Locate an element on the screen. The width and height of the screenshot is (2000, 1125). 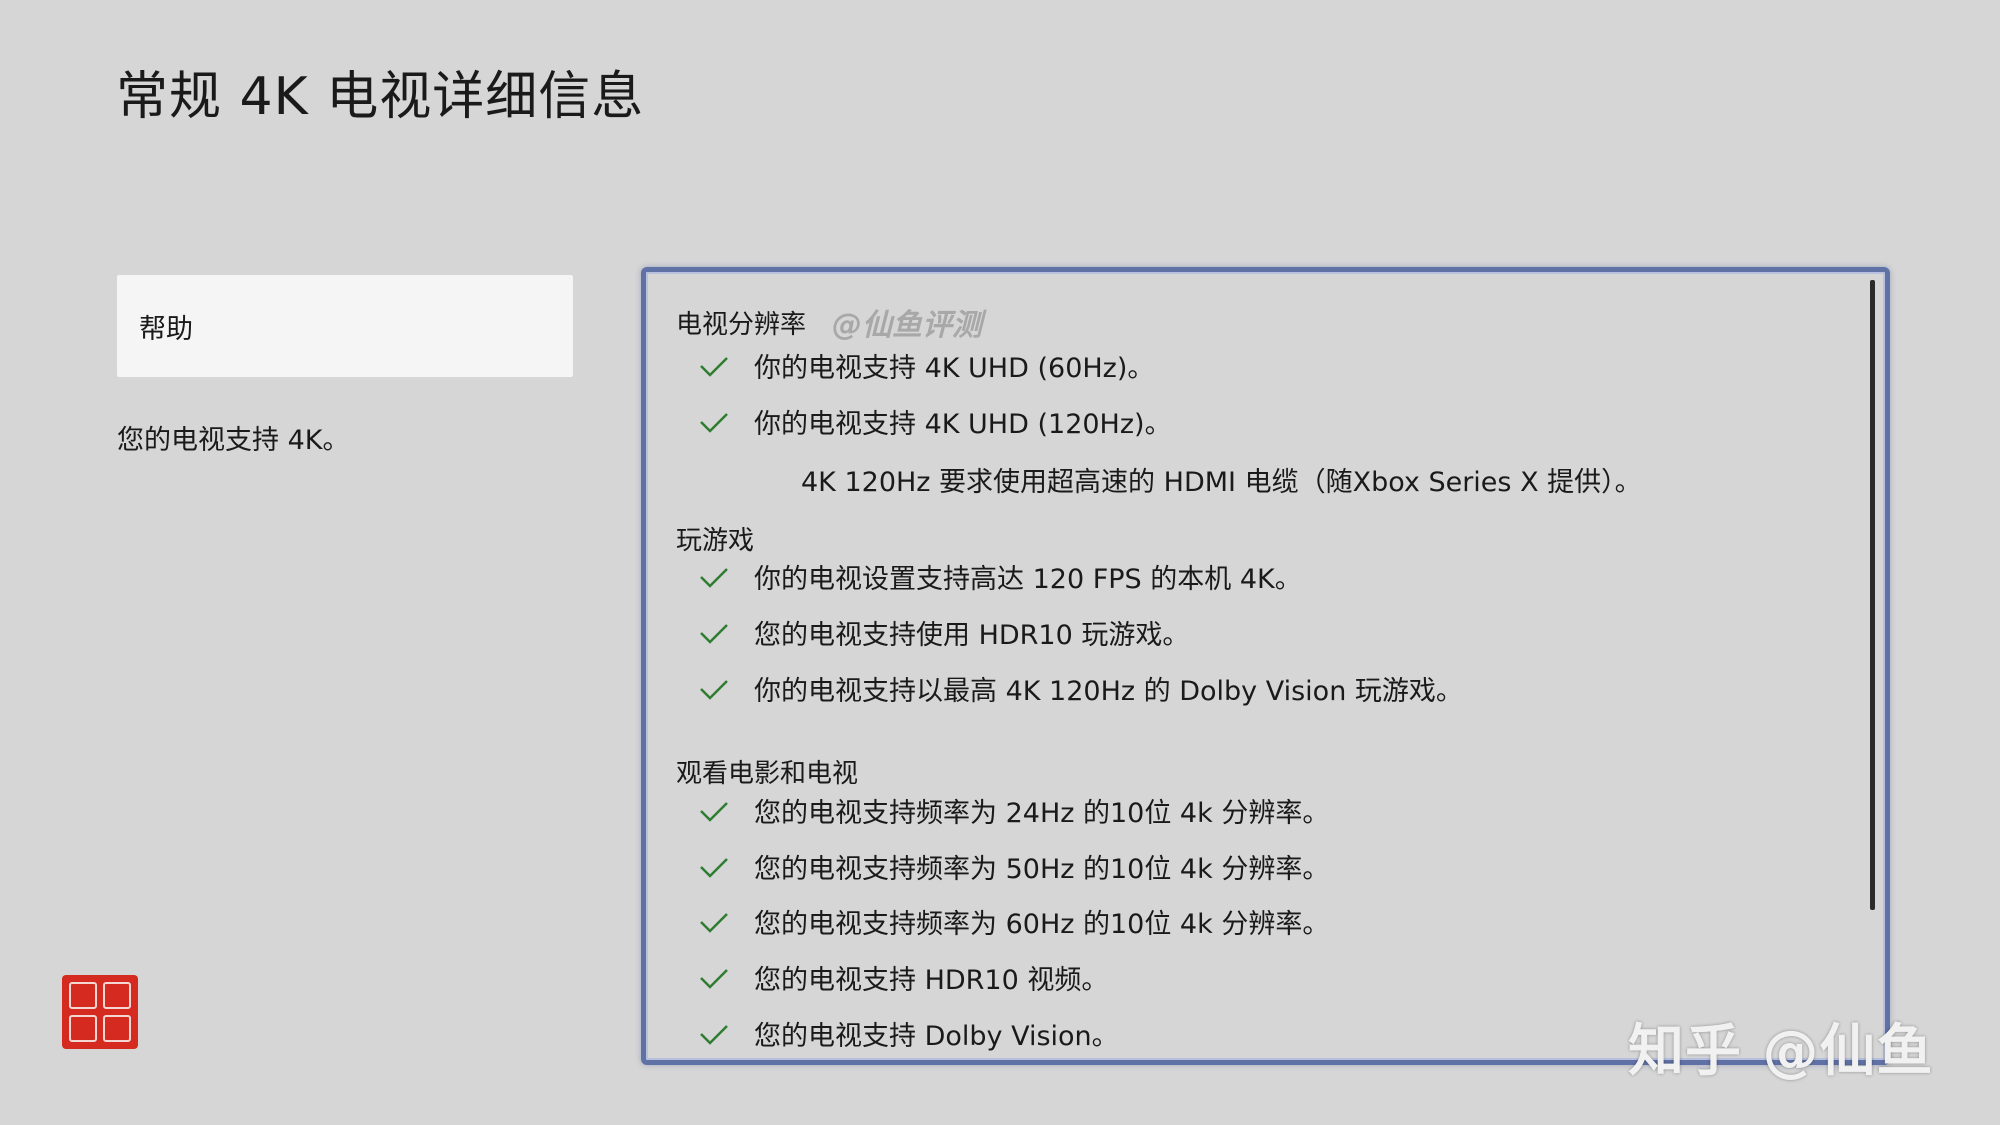
list-item-text: 你的电视支持 4K UHD (120Hz)。 is located at coordinates (963, 424).